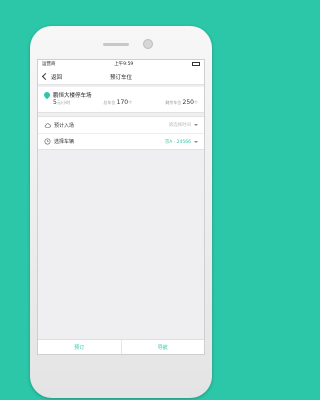 The height and width of the screenshot is (400, 320). I want to click on arrival-time-placeholder: 请选择时间, so click(180, 125).